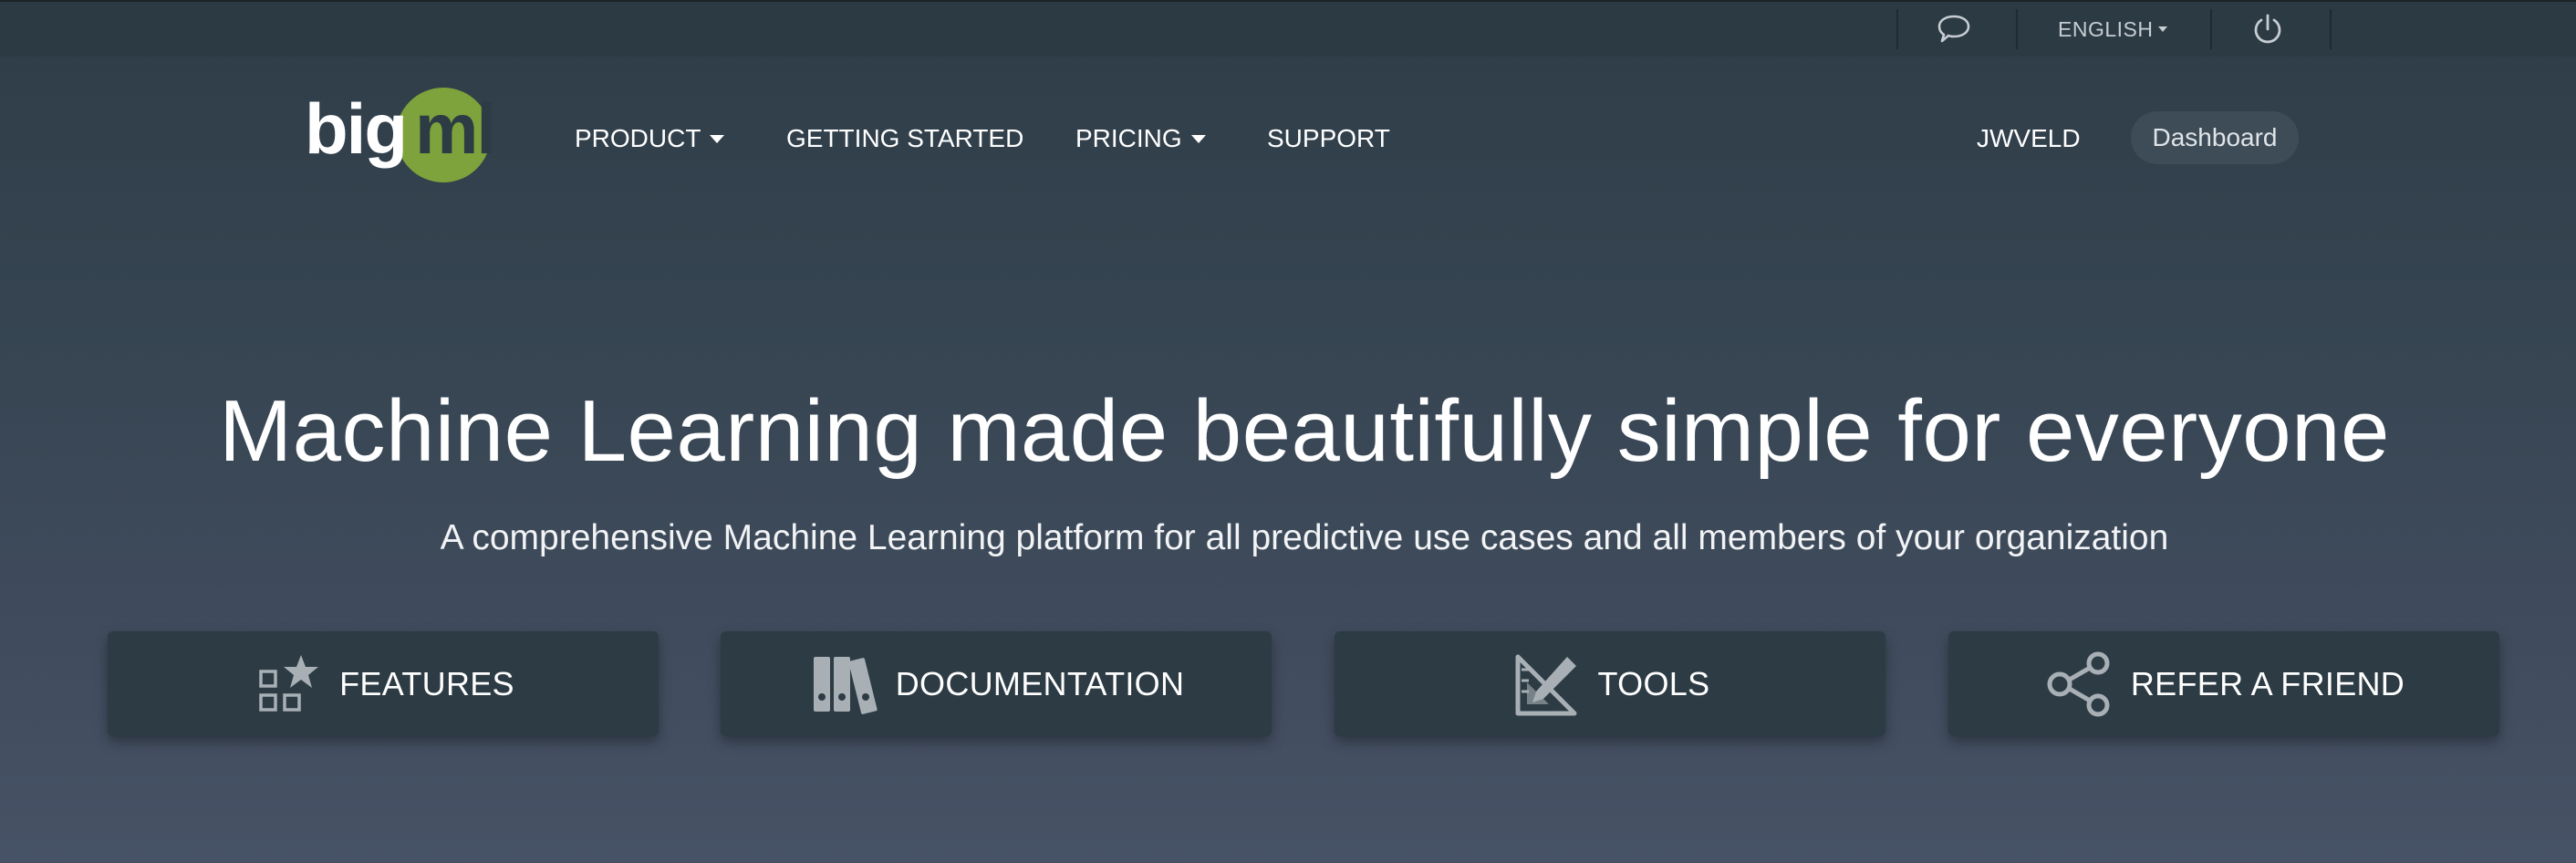 The image size is (2576, 863). I want to click on documentation-card: DOCUMENTATION, so click(996, 684).